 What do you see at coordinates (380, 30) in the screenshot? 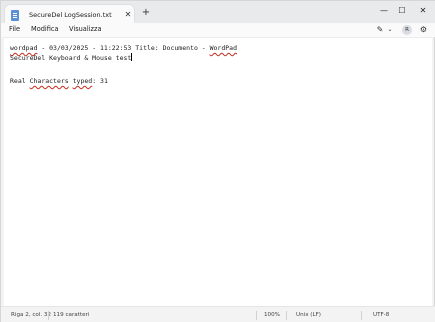
I see `copilot-icon: ✎` at bounding box center [380, 30].